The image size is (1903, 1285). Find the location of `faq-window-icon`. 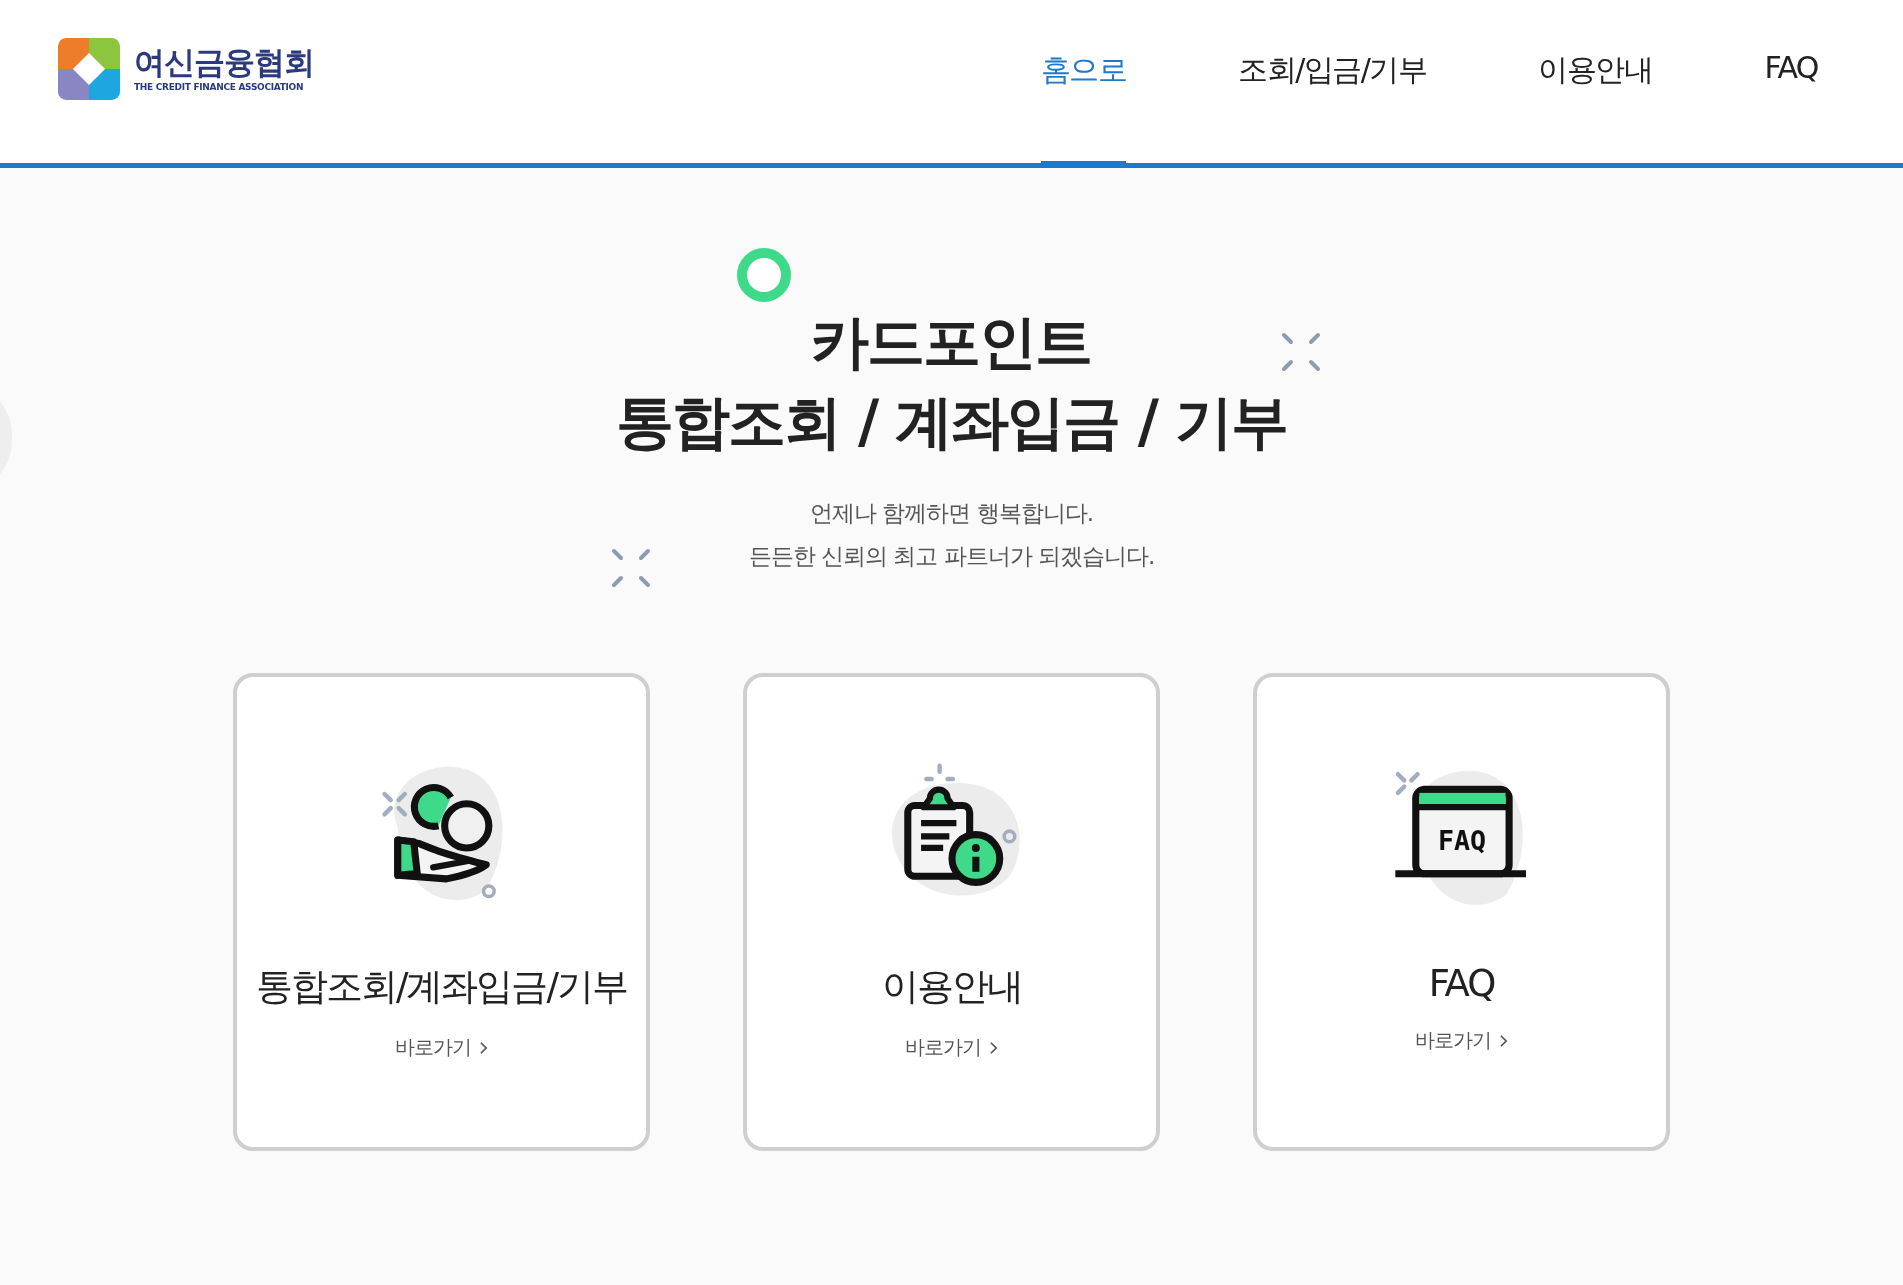

faq-window-icon is located at coordinates (1460, 837).